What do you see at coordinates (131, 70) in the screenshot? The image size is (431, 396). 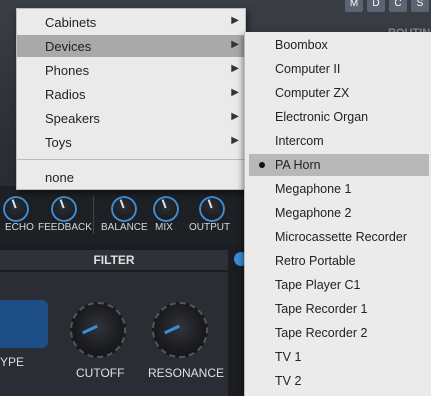 I see `menu-item-phones: Phones ▶` at bounding box center [131, 70].